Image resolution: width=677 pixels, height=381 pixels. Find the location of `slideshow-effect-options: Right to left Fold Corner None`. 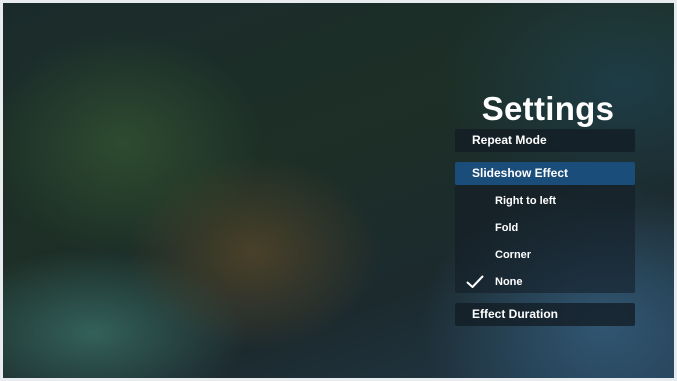

slideshow-effect-options: Right to left Fold Corner None is located at coordinates (545, 239).